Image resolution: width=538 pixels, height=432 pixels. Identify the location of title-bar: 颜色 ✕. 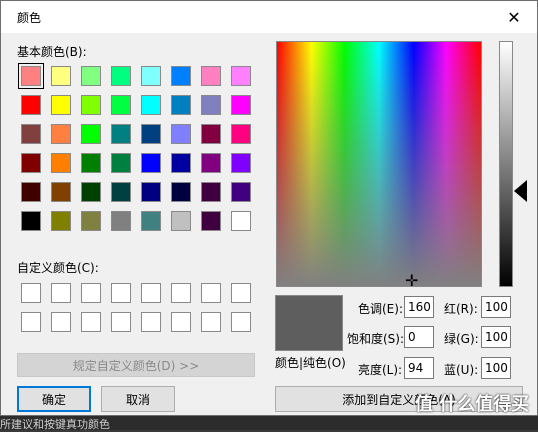
(269, 17).